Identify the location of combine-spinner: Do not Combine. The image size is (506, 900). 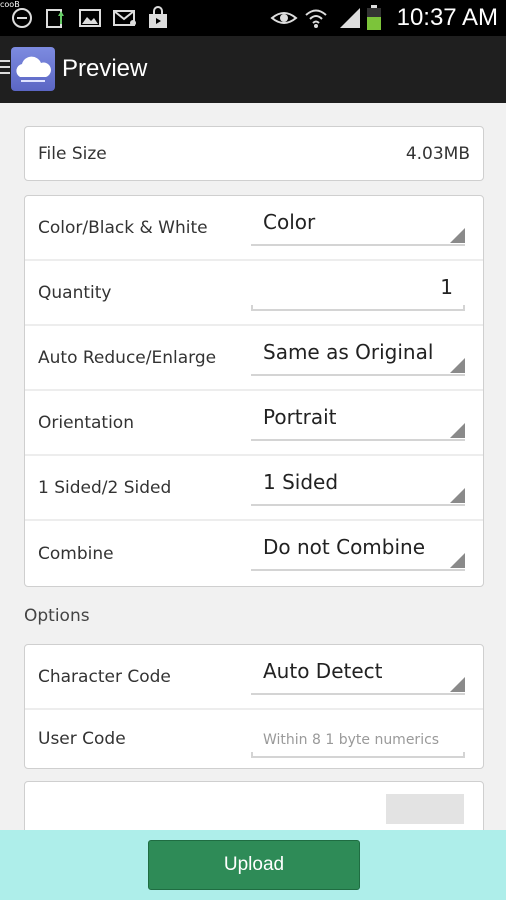
(358, 552).